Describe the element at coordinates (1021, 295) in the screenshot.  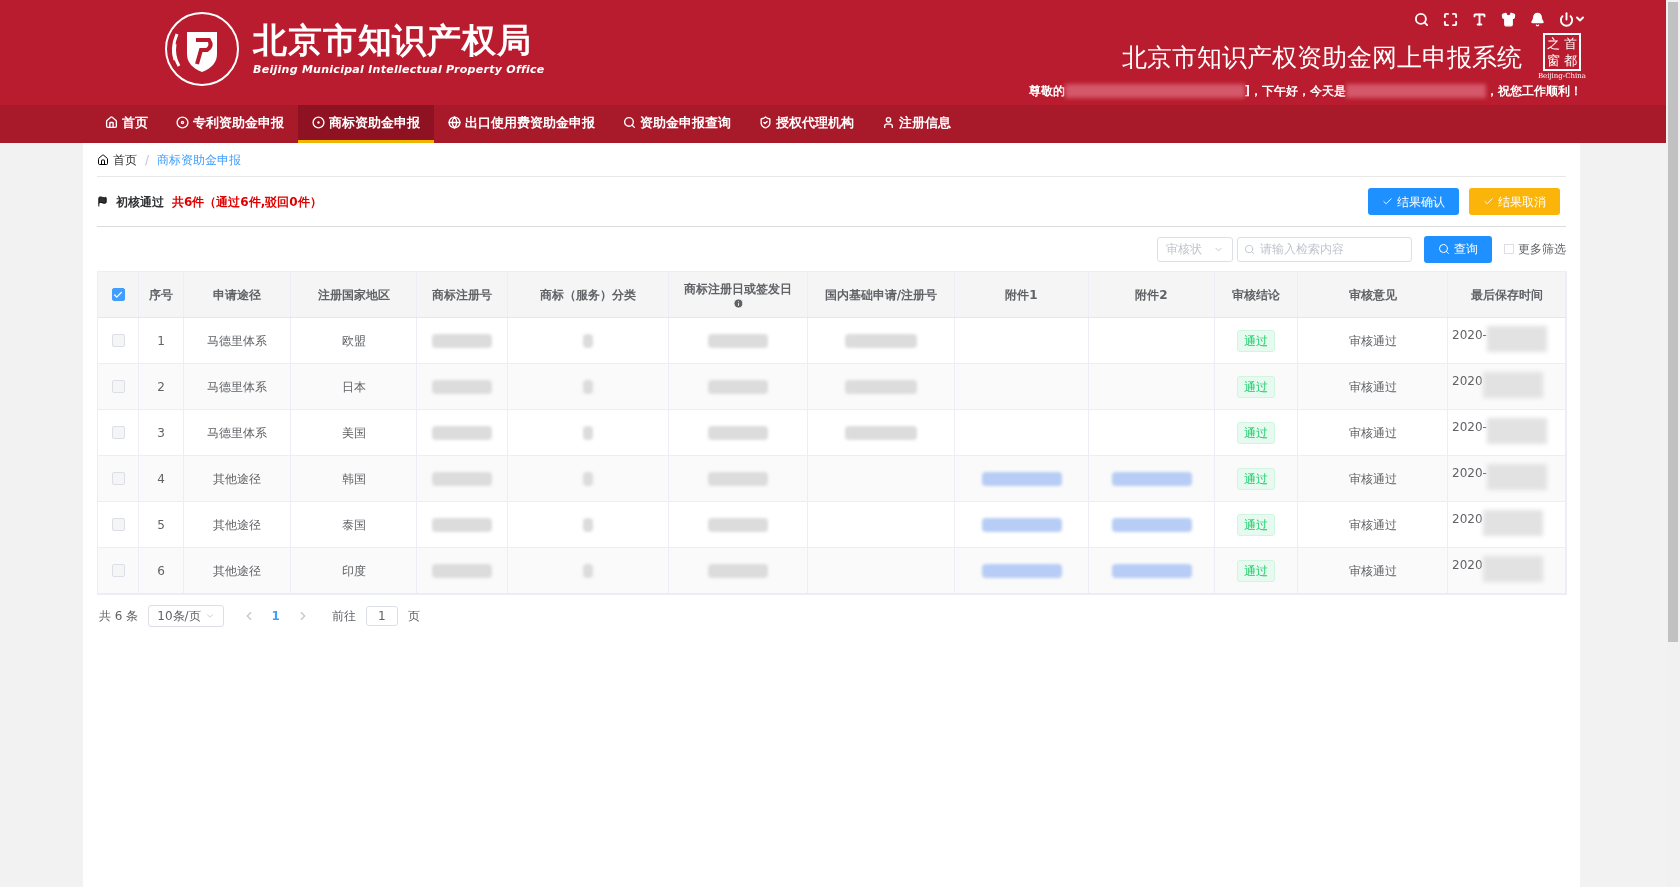
I see `column-header: 附件1` at that location.